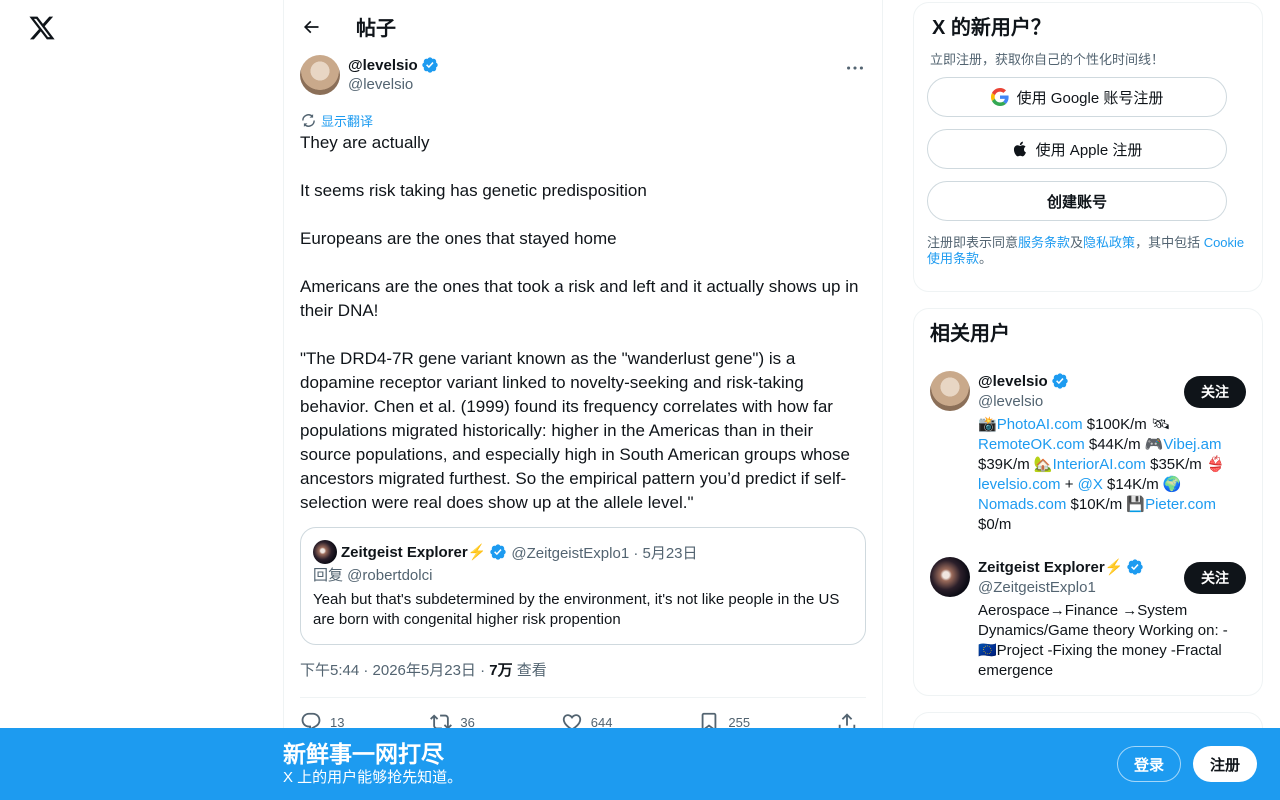  What do you see at coordinates (1109, 242) in the screenshot?
I see `privacy-policy-link: 隐私政策` at bounding box center [1109, 242].